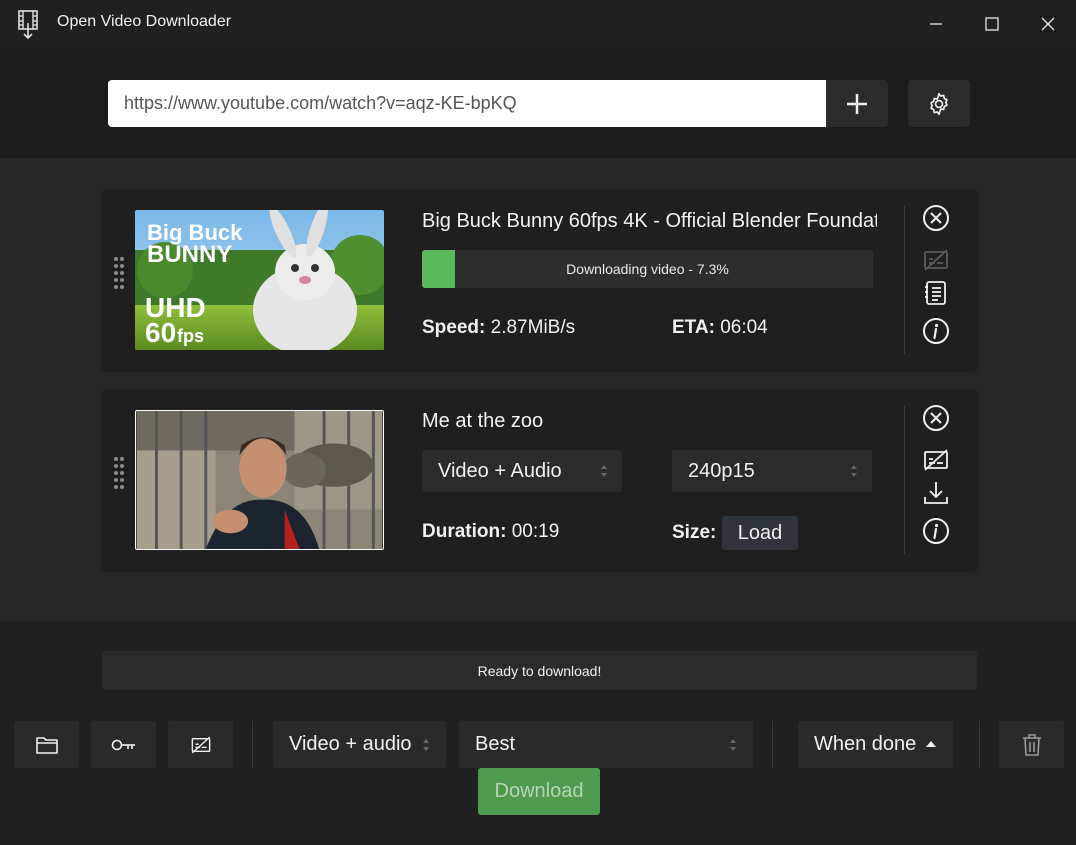 This screenshot has height=845, width=1076. I want to click on gear-icon, so click(939, 103).